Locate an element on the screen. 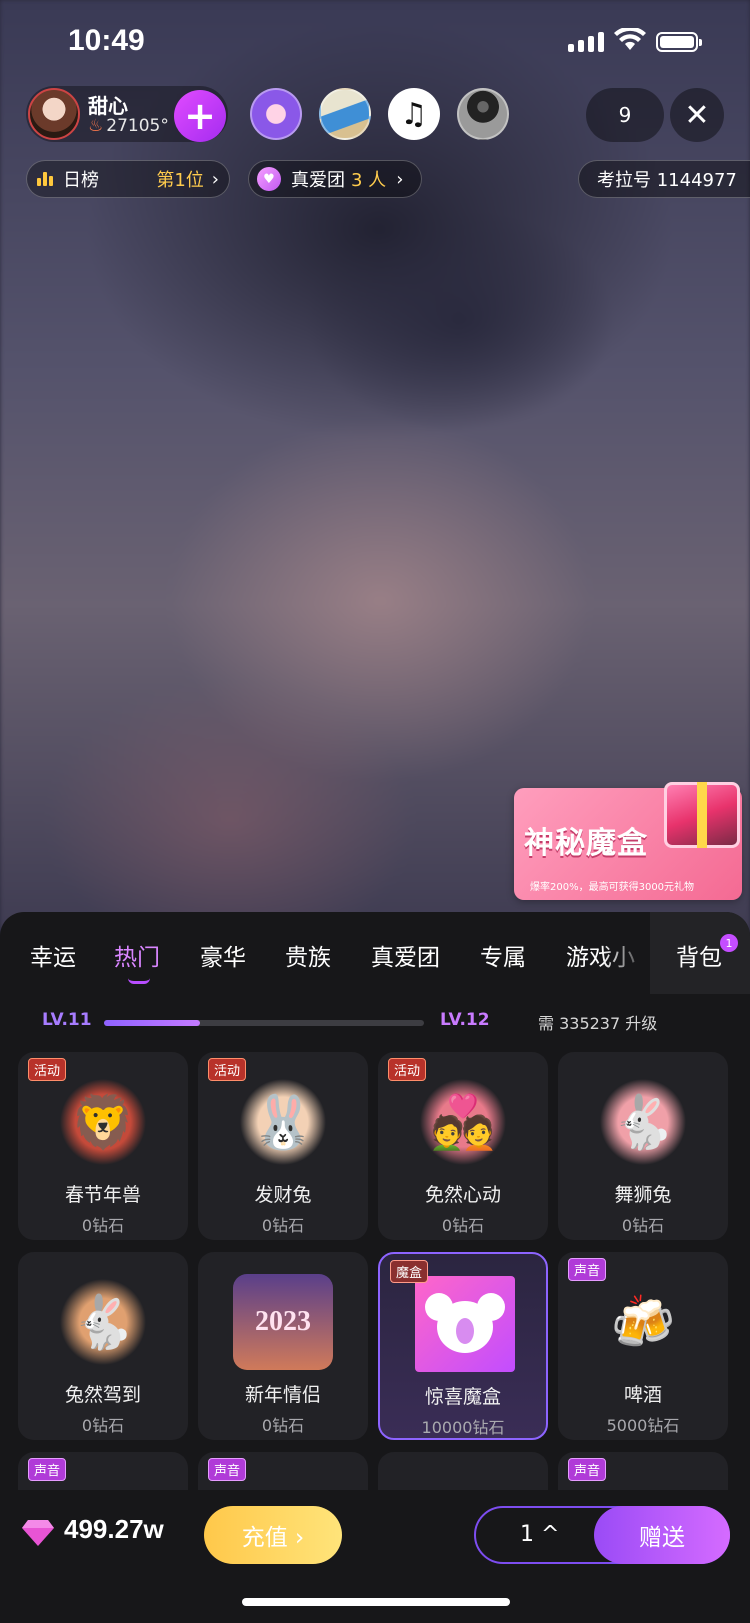  mystery-box-banner: 神秘魔盒 爆率200%，最高可获得3000元礼物 is located at coordinates (628, 841).